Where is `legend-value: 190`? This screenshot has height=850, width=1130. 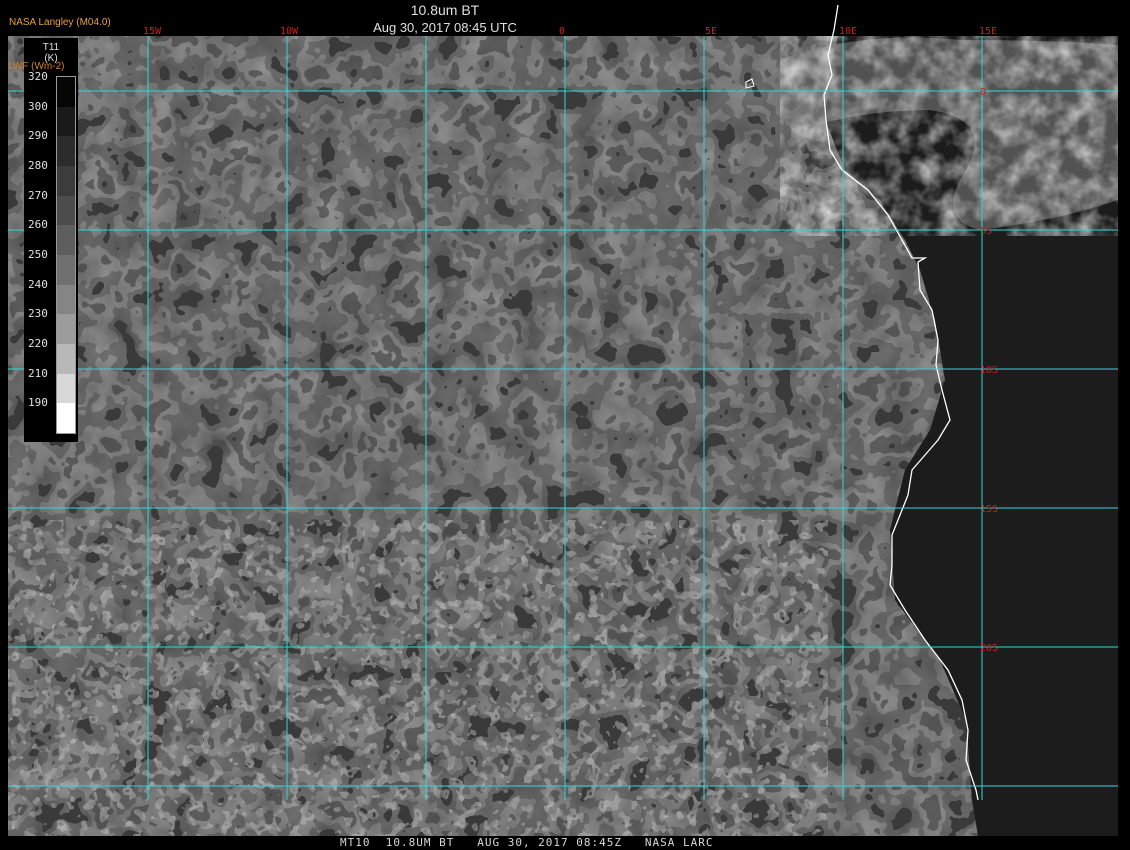 legend-value: 190 is located at coordinates (38, 403).